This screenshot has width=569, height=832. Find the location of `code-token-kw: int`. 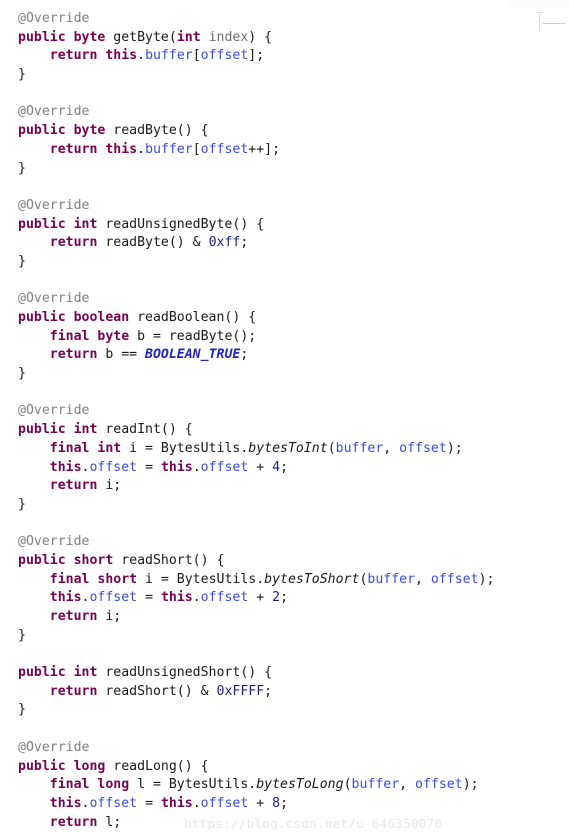

code-token-kw: int is located at coordinates (188, 37).